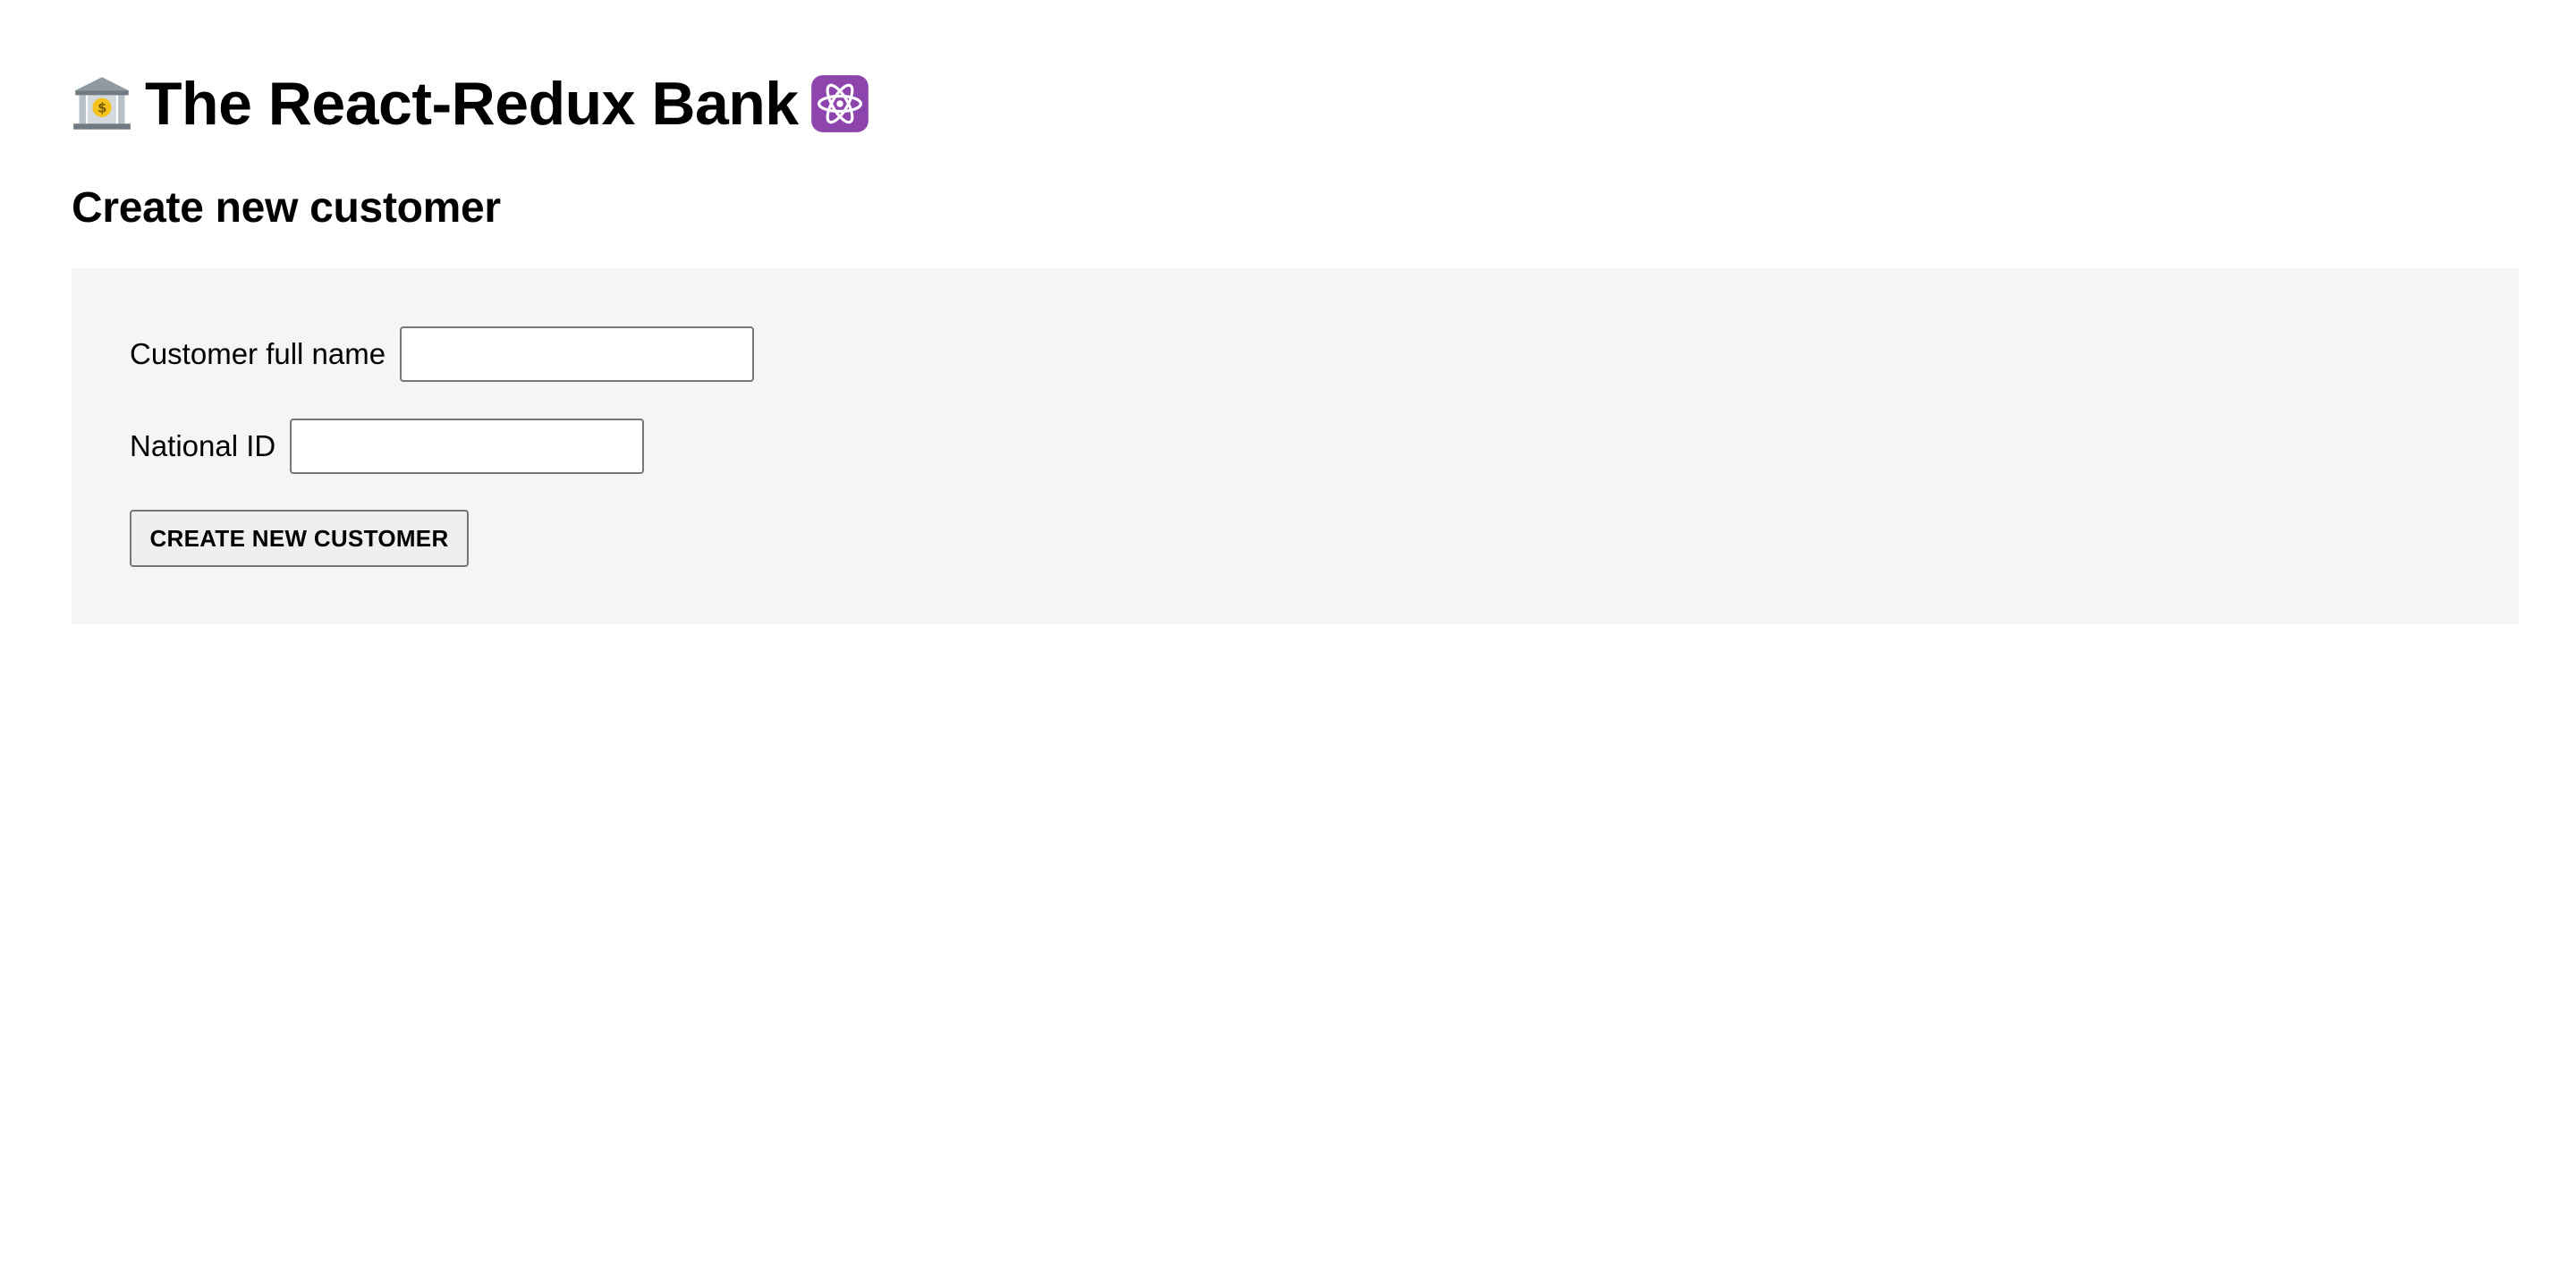 Image resolution: width=2576 pixels, height=1286 pixels. Describe the element at coordinates (839, 103) in the screenshot. I see `atom-icon` at that location.